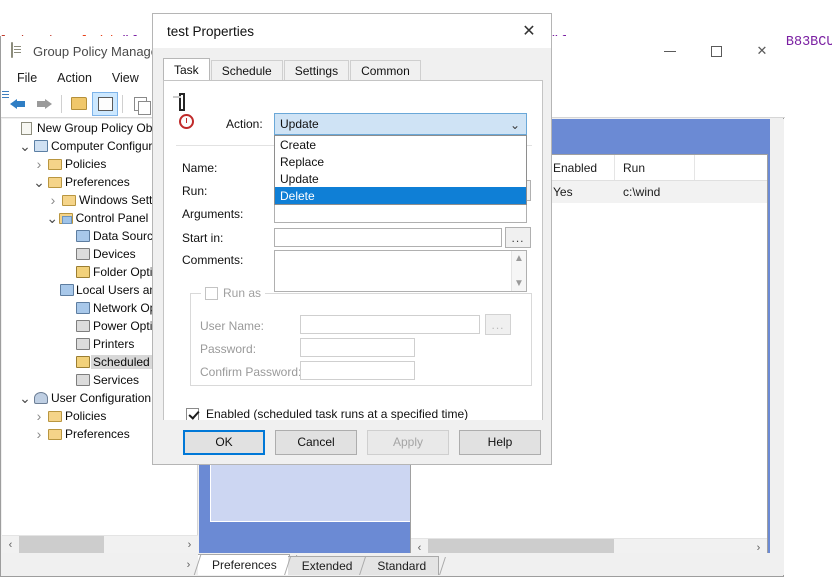 This screenshot has width=832, height=577. I want to click on data-sources-icon, so click(82, 236).